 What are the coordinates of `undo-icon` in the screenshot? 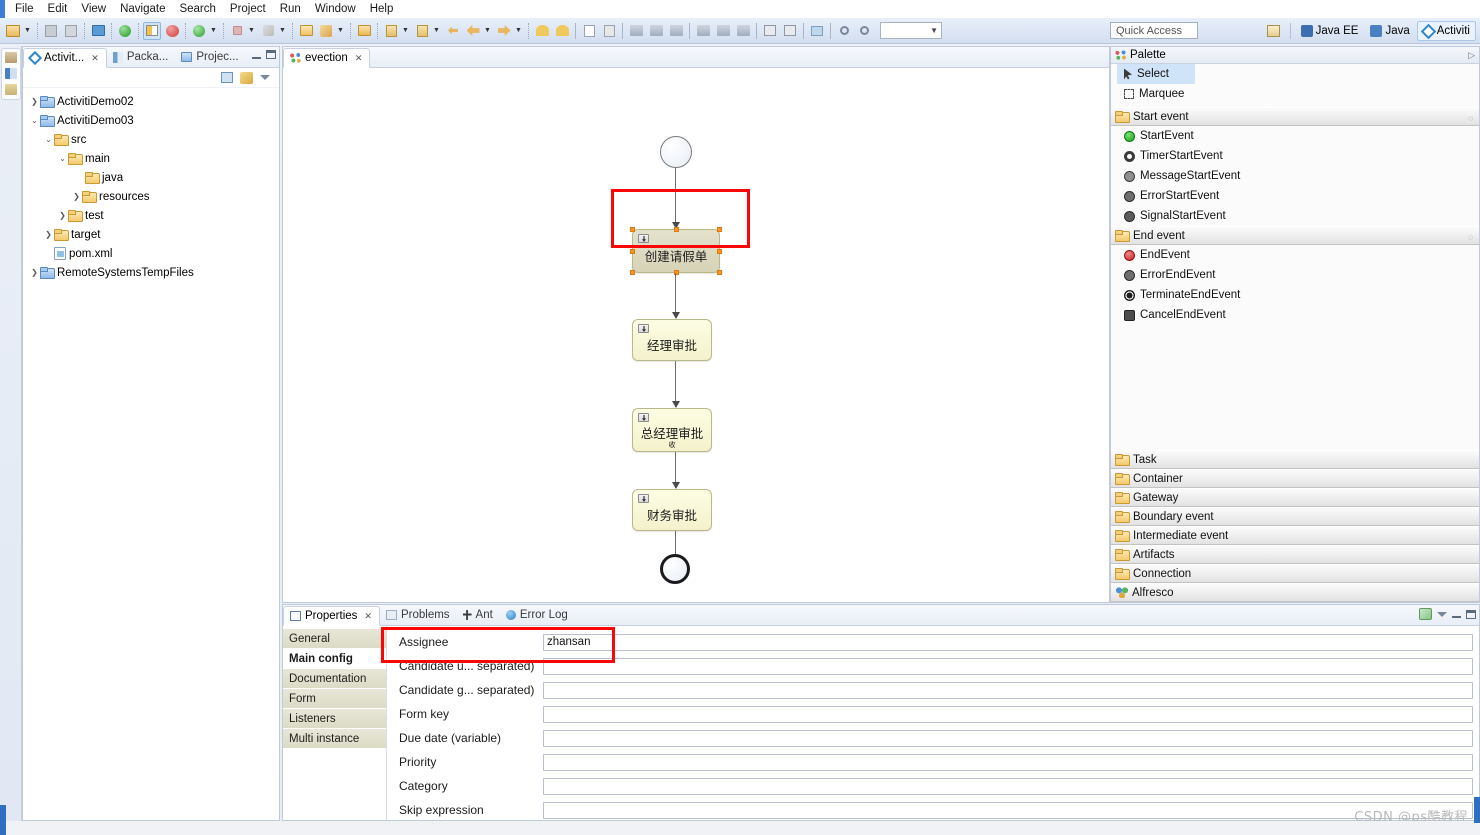 It's located at (542, 31).